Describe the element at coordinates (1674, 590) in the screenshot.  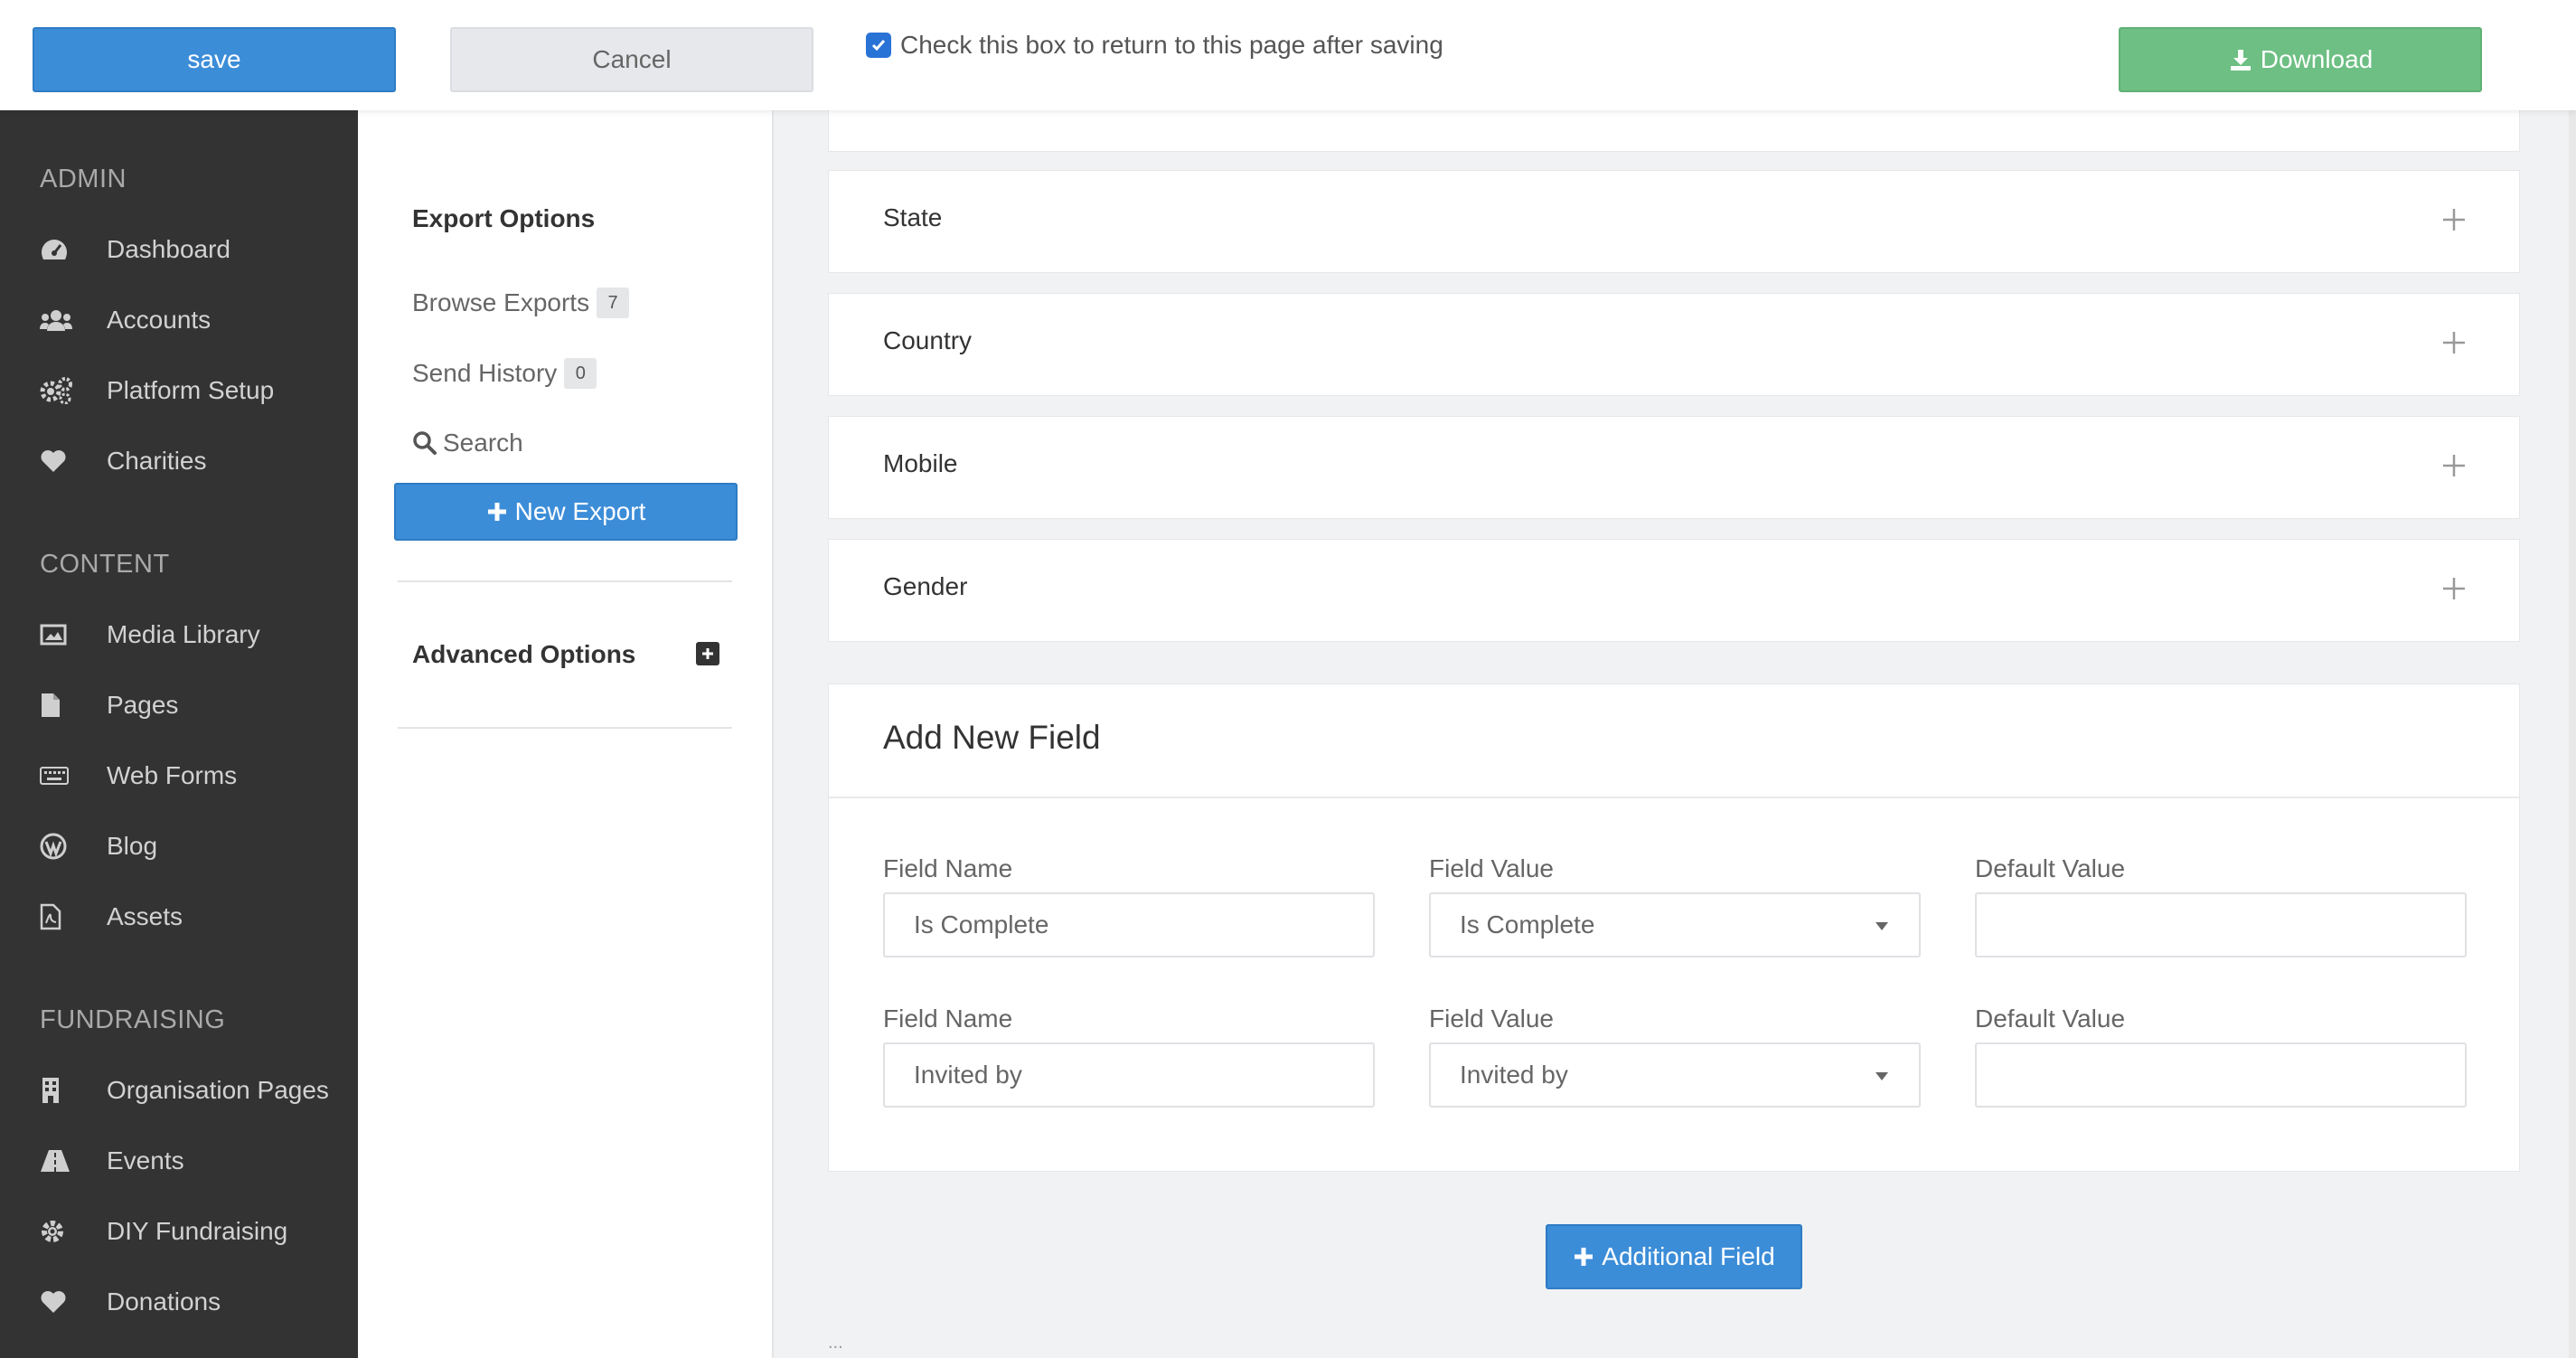
I see `accordion-item-gender: Gender` at that location.